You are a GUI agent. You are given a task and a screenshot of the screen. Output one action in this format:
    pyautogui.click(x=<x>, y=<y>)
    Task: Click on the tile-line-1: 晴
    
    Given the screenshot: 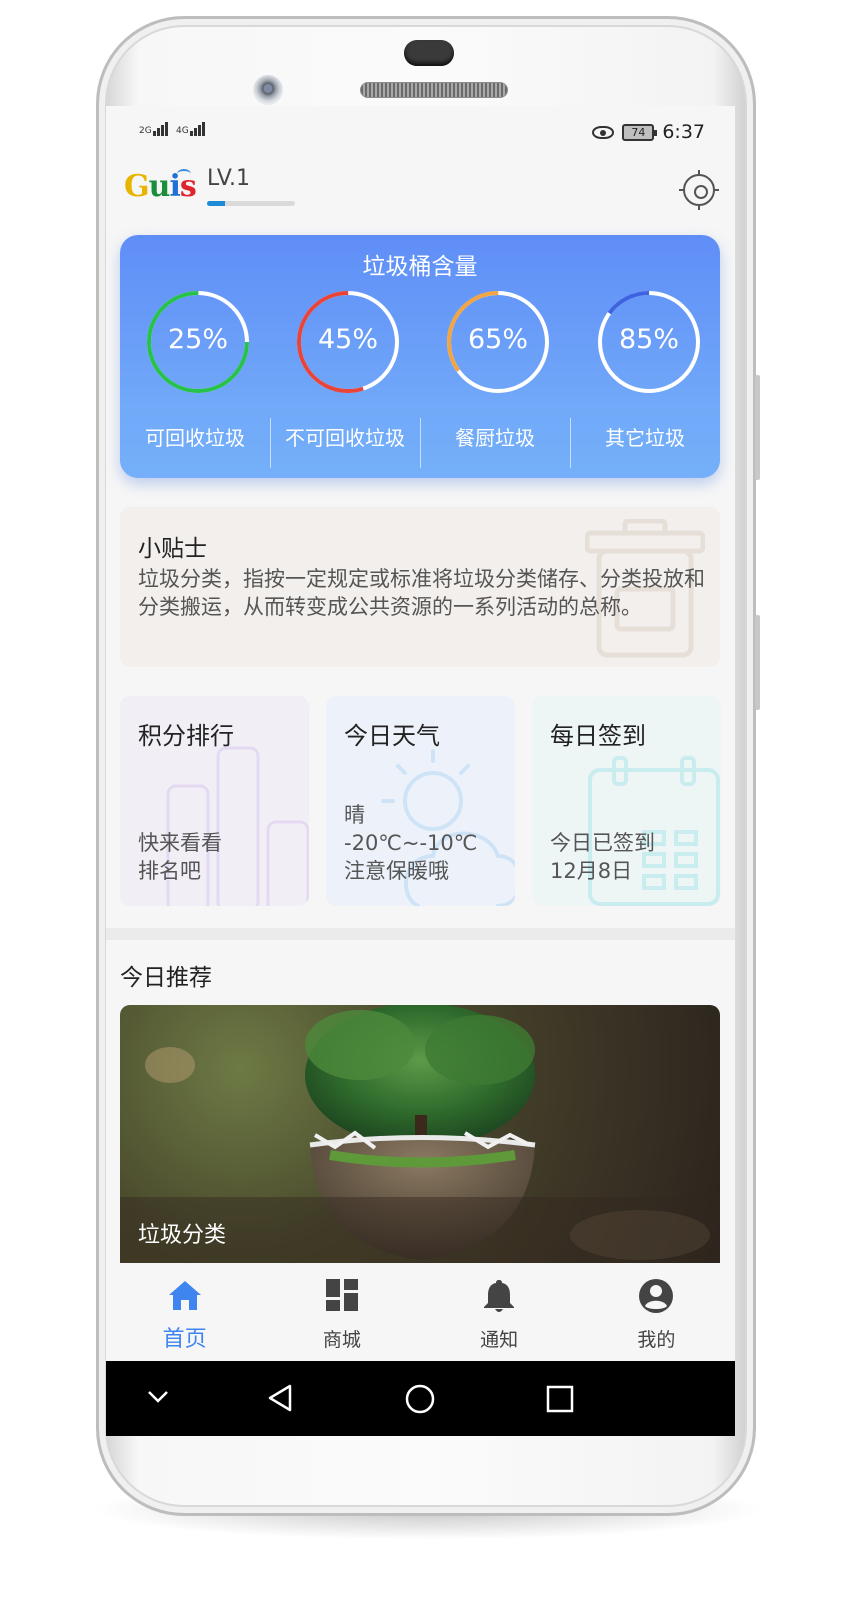 What is the action you would take?
    pyautogui.click(x=354, y=815)
    